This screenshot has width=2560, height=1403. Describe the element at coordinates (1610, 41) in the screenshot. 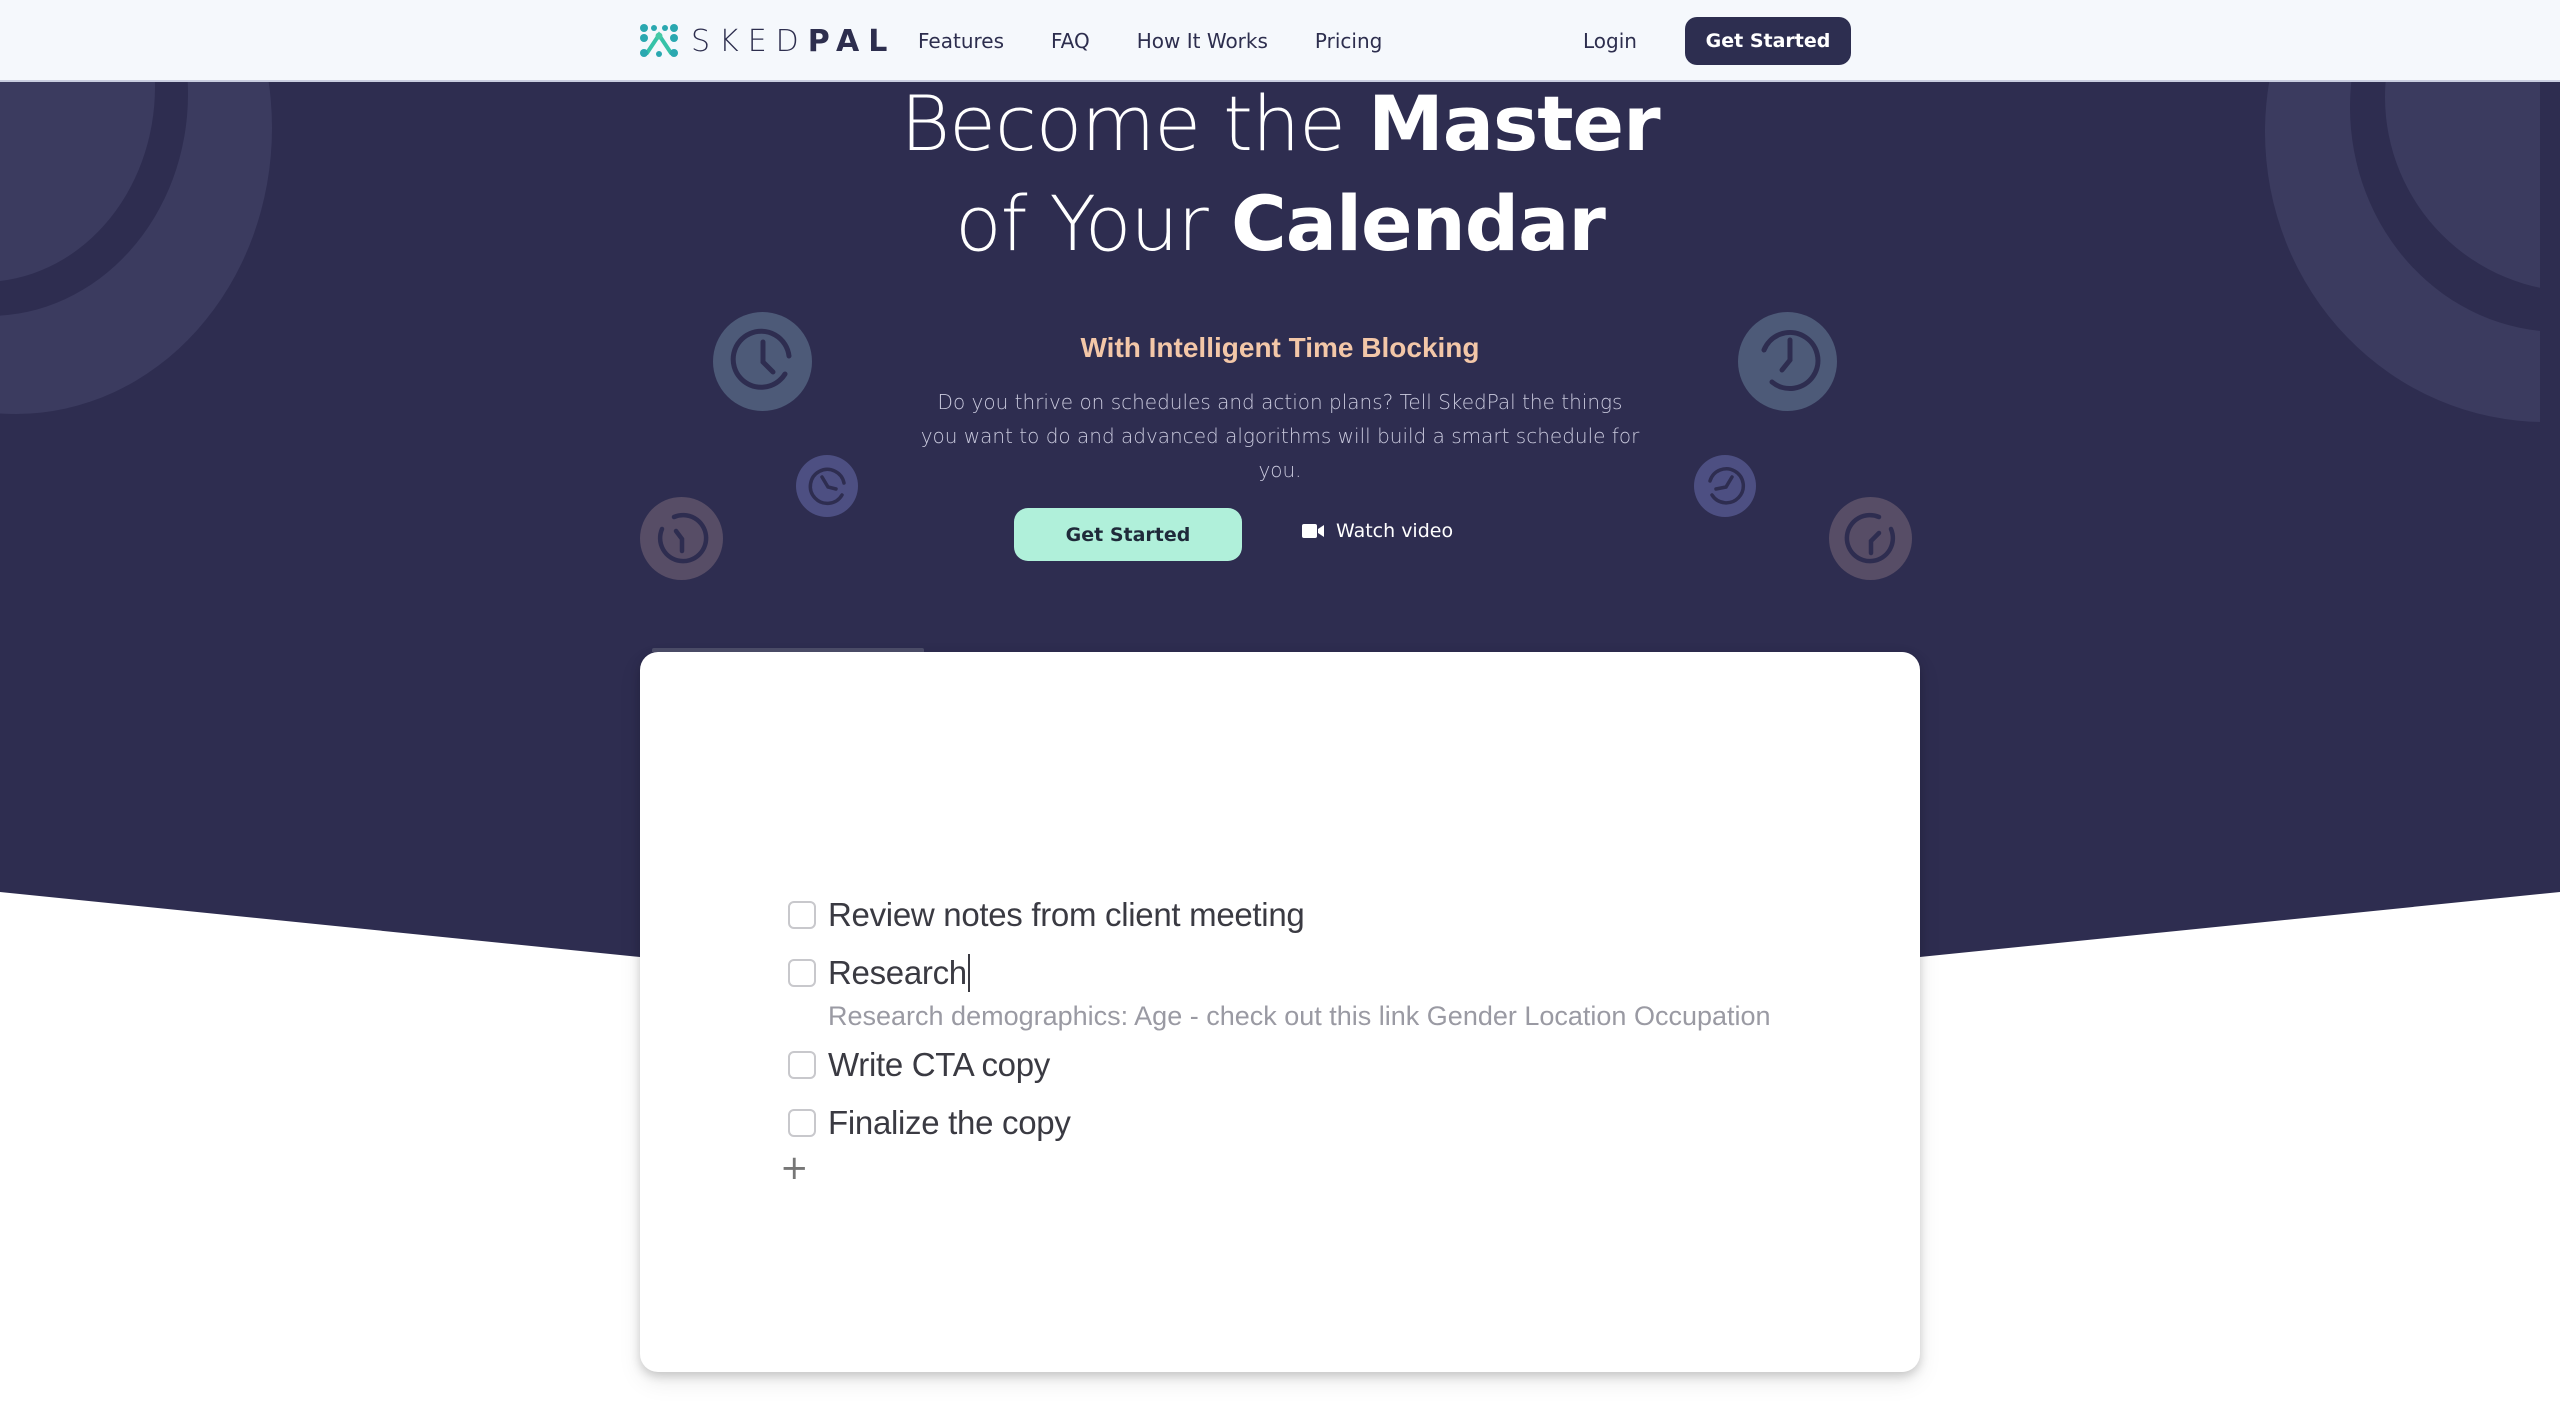

I see `login-link: Login` at that location.